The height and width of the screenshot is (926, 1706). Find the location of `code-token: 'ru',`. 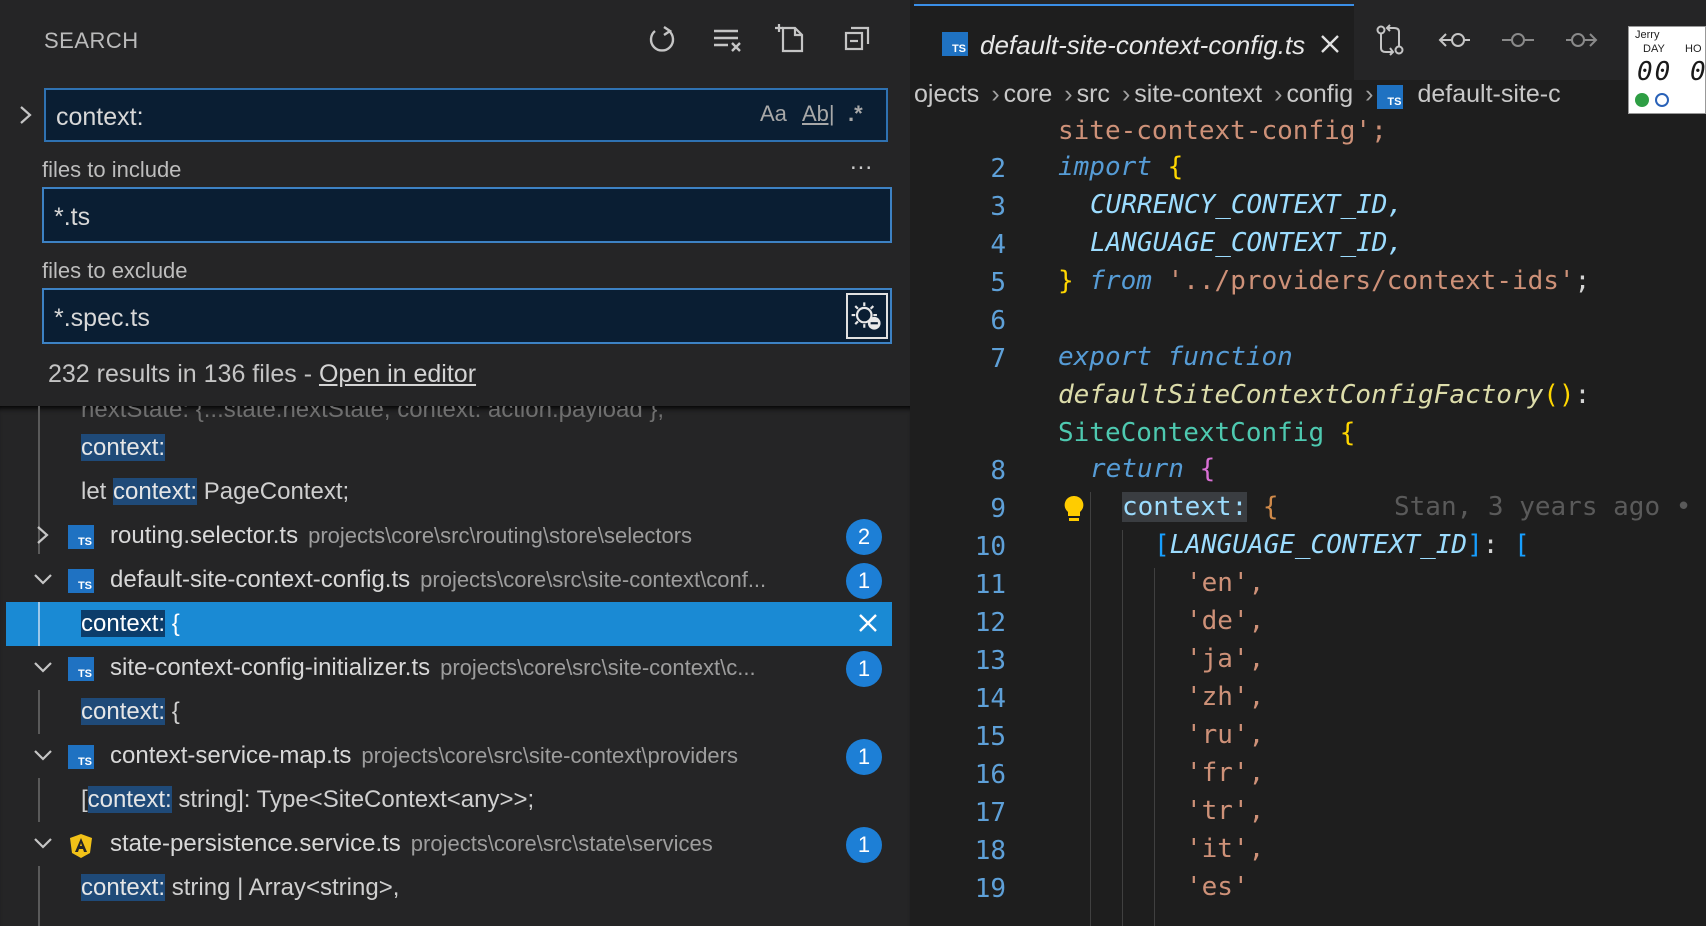

code-token: 'ru', is located at coordinates (1225, 735).